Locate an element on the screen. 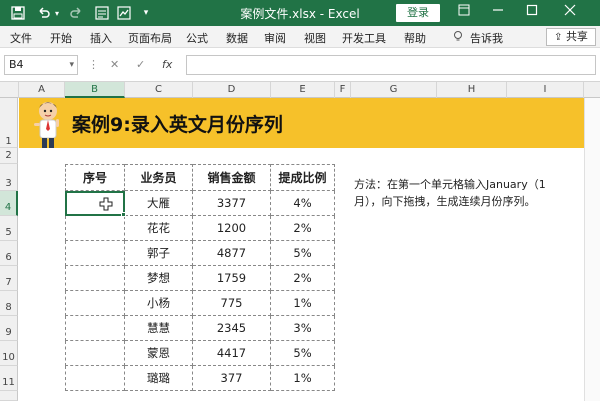 The width and height of the screenshot is (600, 401). table-cell-amount: 1200 is located at coordinates (232, 228).